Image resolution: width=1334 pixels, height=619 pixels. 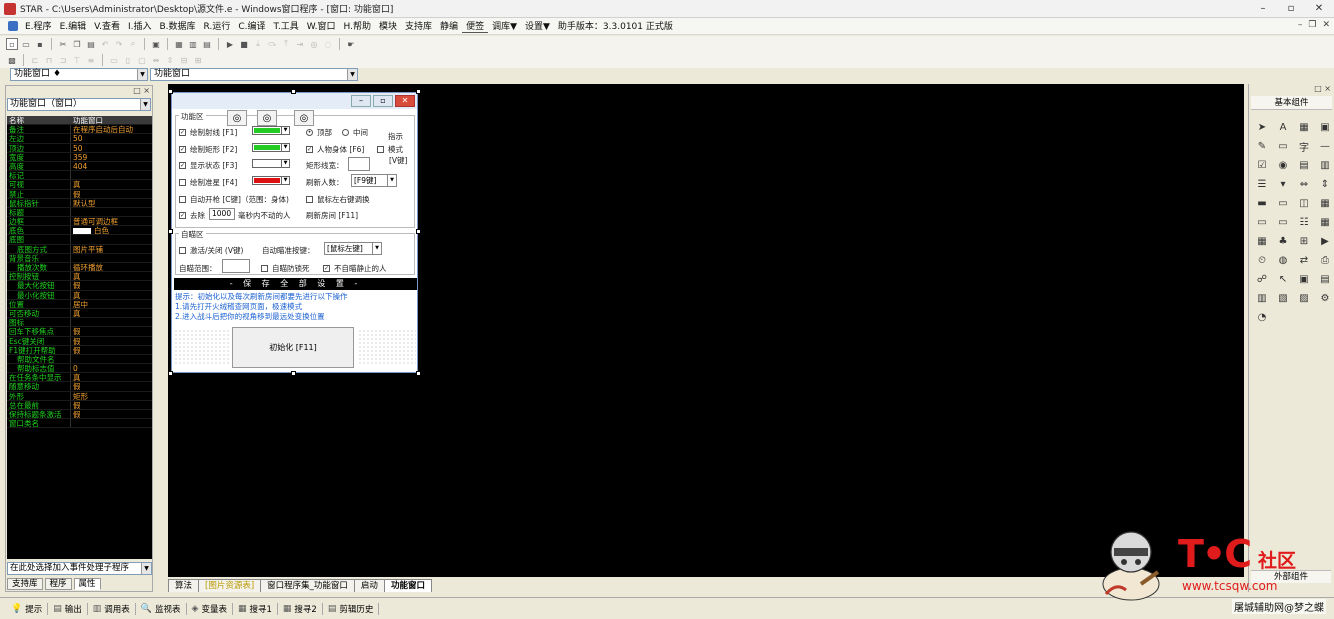 I want to click on menu-item: T.工具, so click(x=286, y=26).